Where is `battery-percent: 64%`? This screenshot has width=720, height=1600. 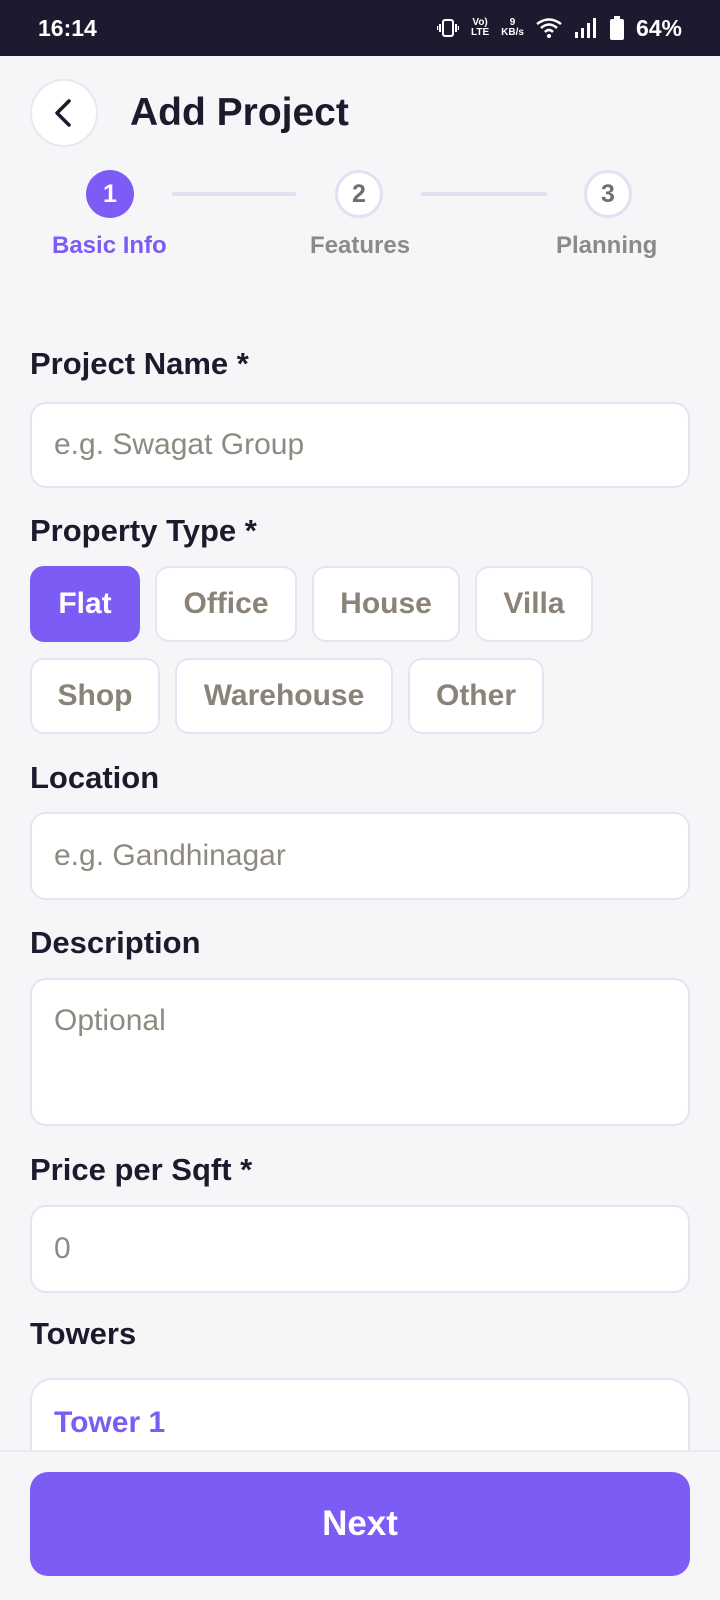 battery-percent: 64% is located at coordinates (658, 27).